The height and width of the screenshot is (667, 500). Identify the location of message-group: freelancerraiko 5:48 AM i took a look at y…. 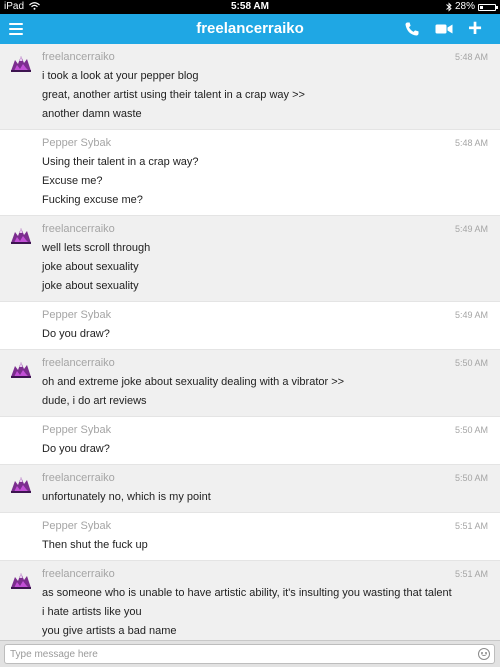
(250, 86).